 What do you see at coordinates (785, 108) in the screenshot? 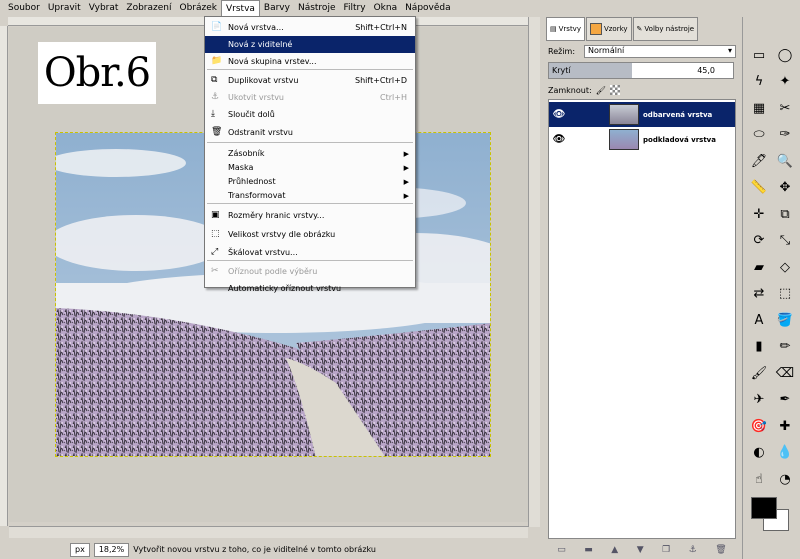
I see `scissors-icon: ✂` at bounding box center [785, 108].